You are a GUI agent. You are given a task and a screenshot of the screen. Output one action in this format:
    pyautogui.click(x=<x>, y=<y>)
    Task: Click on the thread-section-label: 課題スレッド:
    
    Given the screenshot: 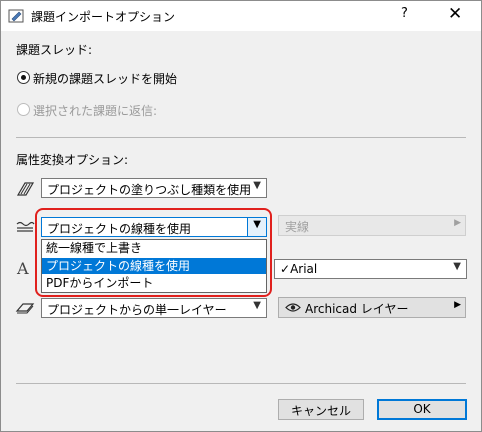 What is the action you would take?
    pyautogui.click(x=54, y=50)
    